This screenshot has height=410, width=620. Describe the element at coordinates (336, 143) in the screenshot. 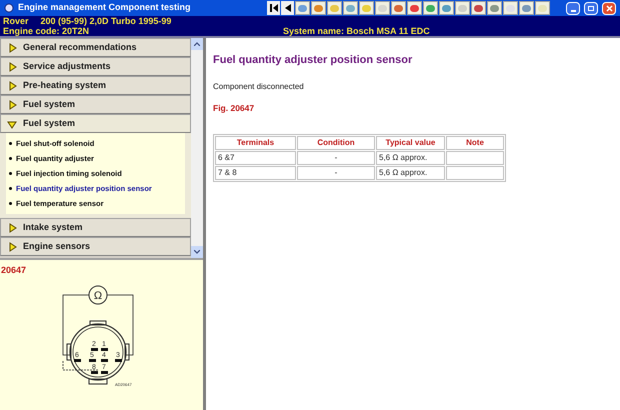

I see `column-header: Condition` at that location.